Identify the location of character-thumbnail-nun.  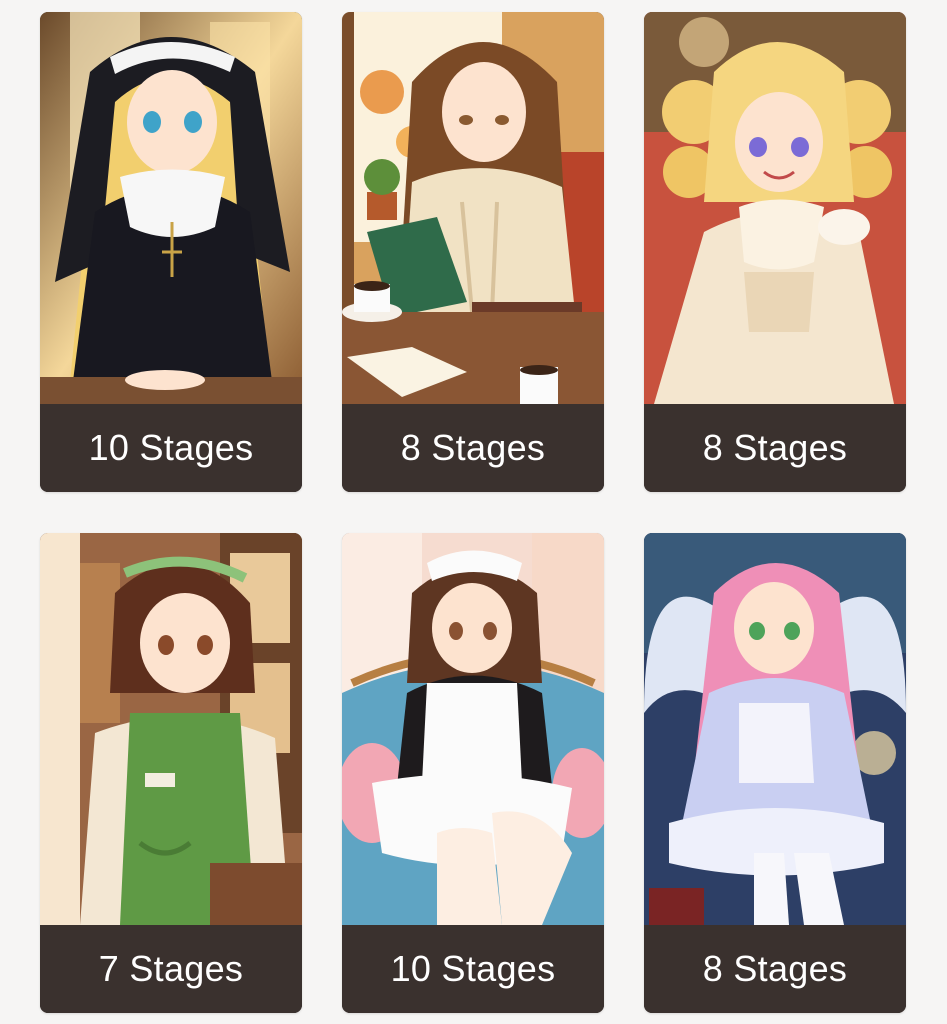
(171, 208).